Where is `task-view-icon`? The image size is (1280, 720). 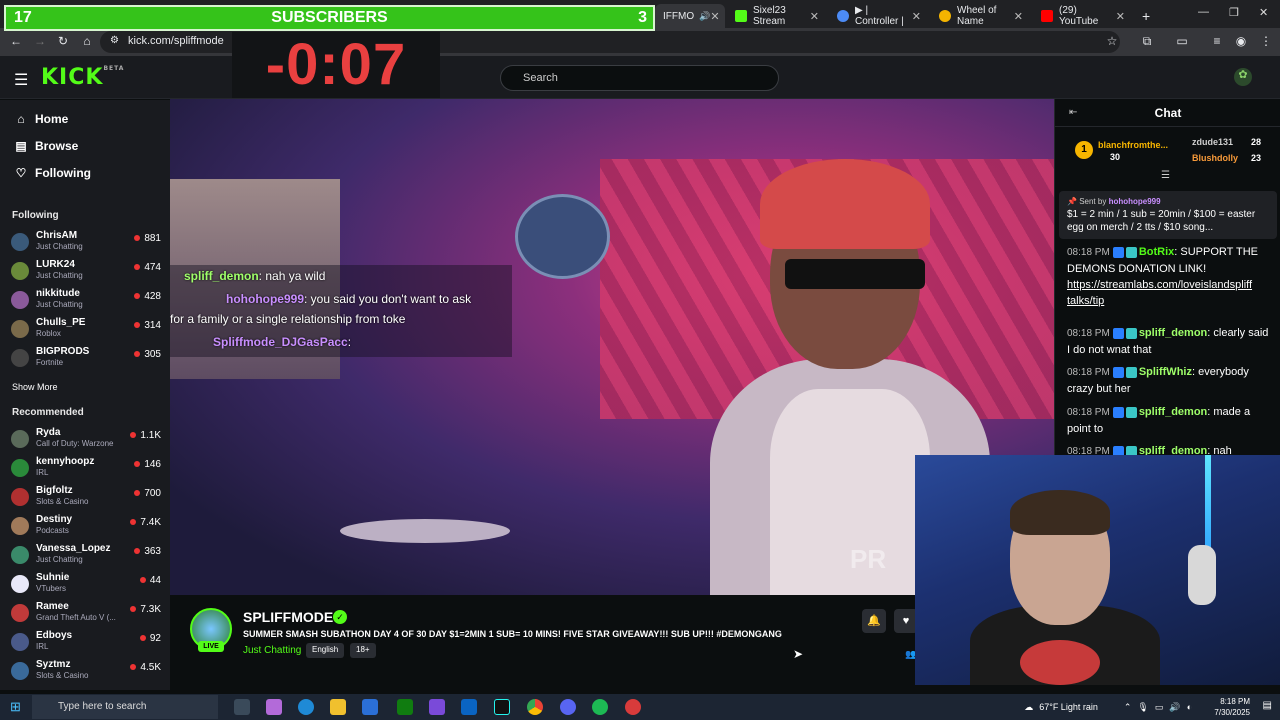
task-view-icon is located at coordinates (242, 707).